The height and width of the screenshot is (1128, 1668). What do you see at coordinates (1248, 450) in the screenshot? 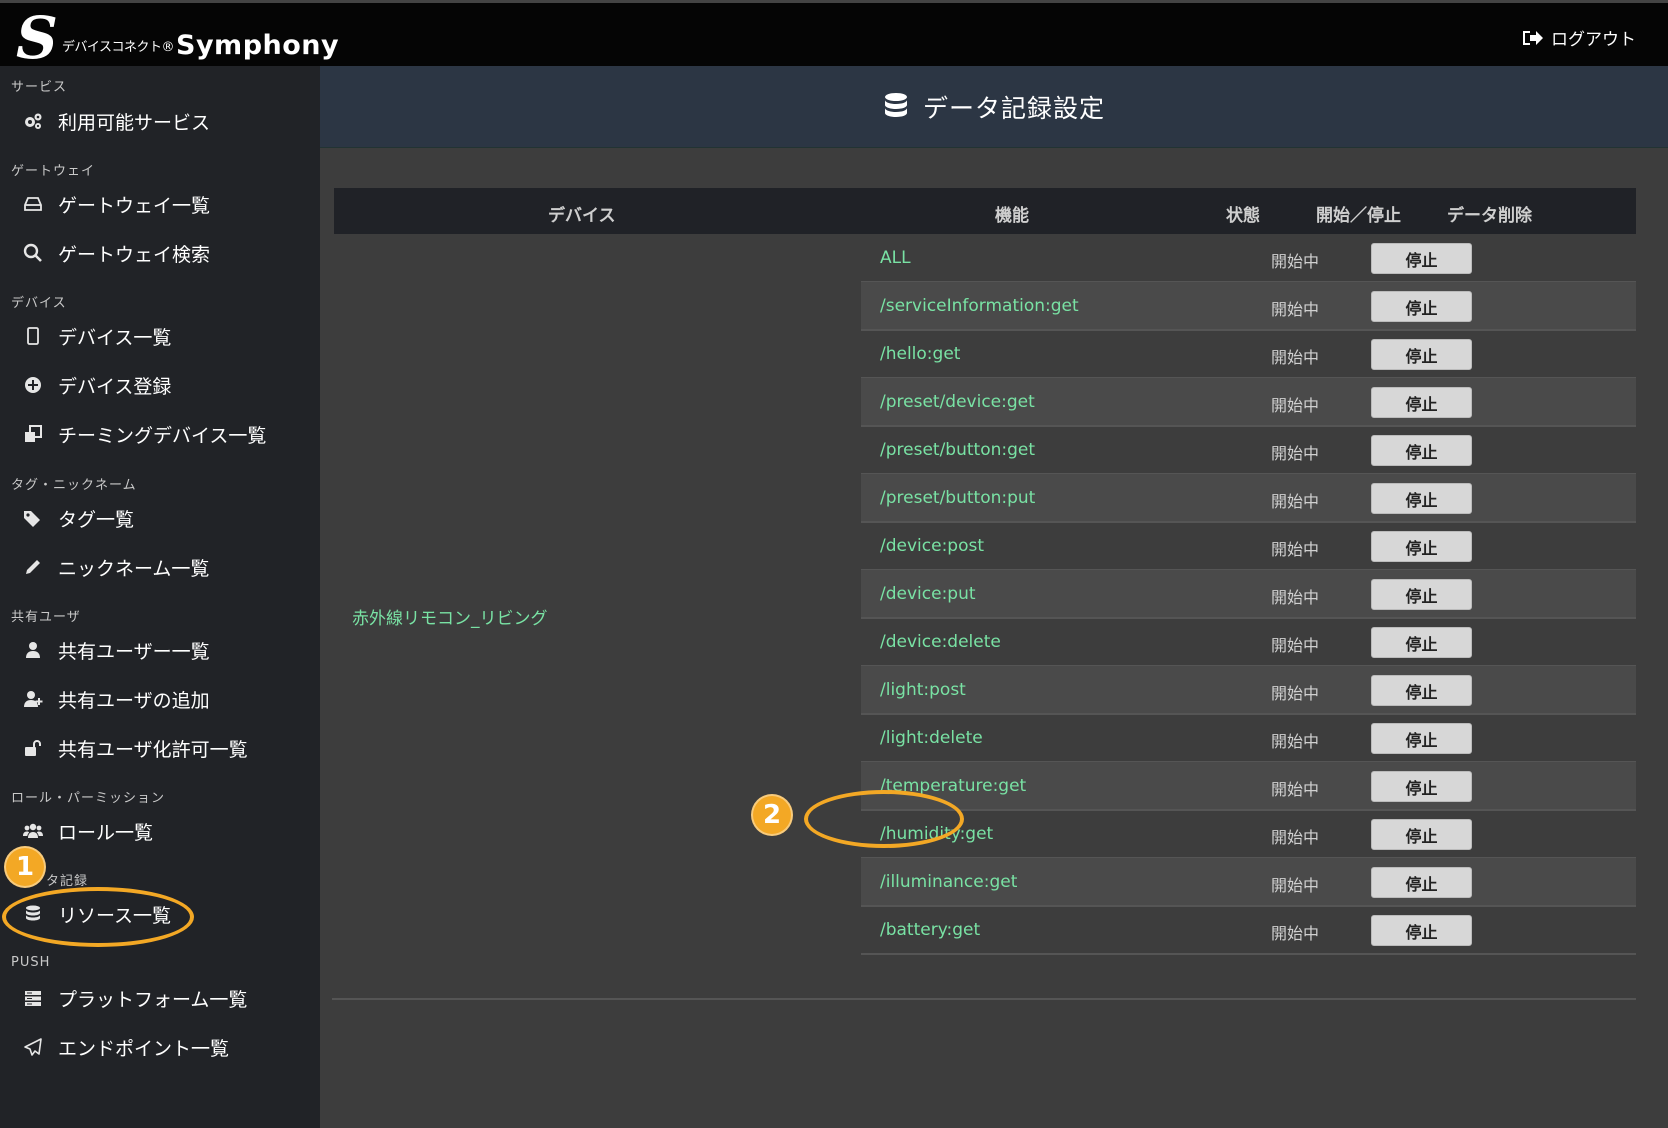
I see `table-row: /preset/button:get 開始中 停止` at bounding box center [1248, 450].